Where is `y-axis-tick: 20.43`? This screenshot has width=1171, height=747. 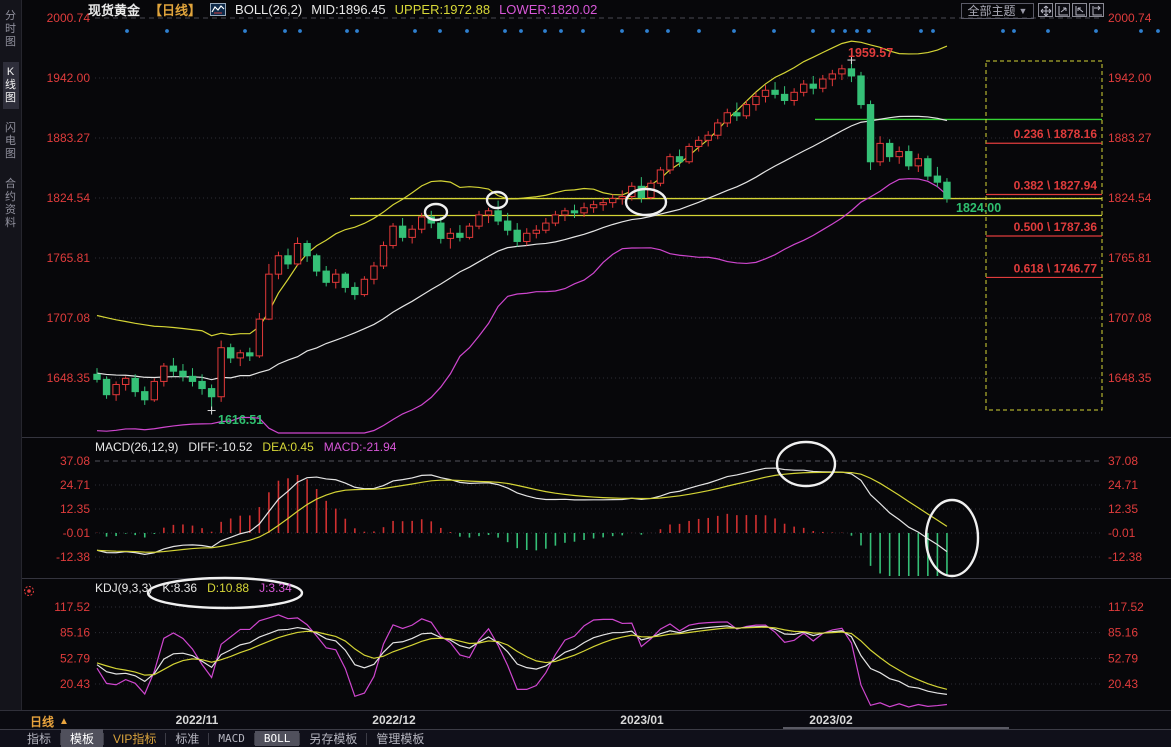
y-axis-tick: 20.43 is located at coordinates (75, 684).